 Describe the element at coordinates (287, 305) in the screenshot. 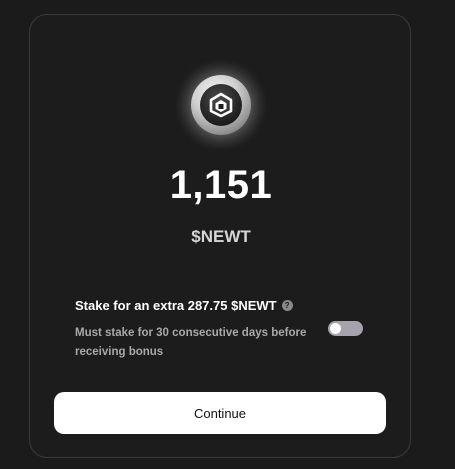

I see `question-circle-icon: ?` at that location.